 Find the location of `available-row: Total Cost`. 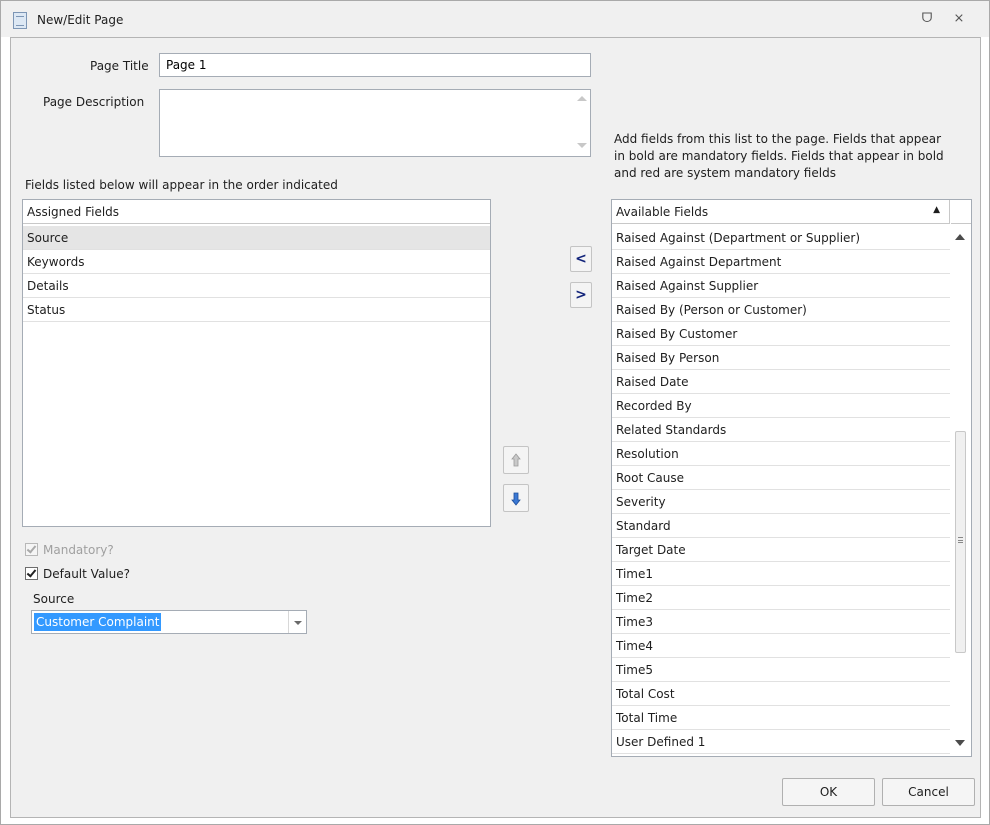

available-row: Total Cost is located at coordinates (781, 694).